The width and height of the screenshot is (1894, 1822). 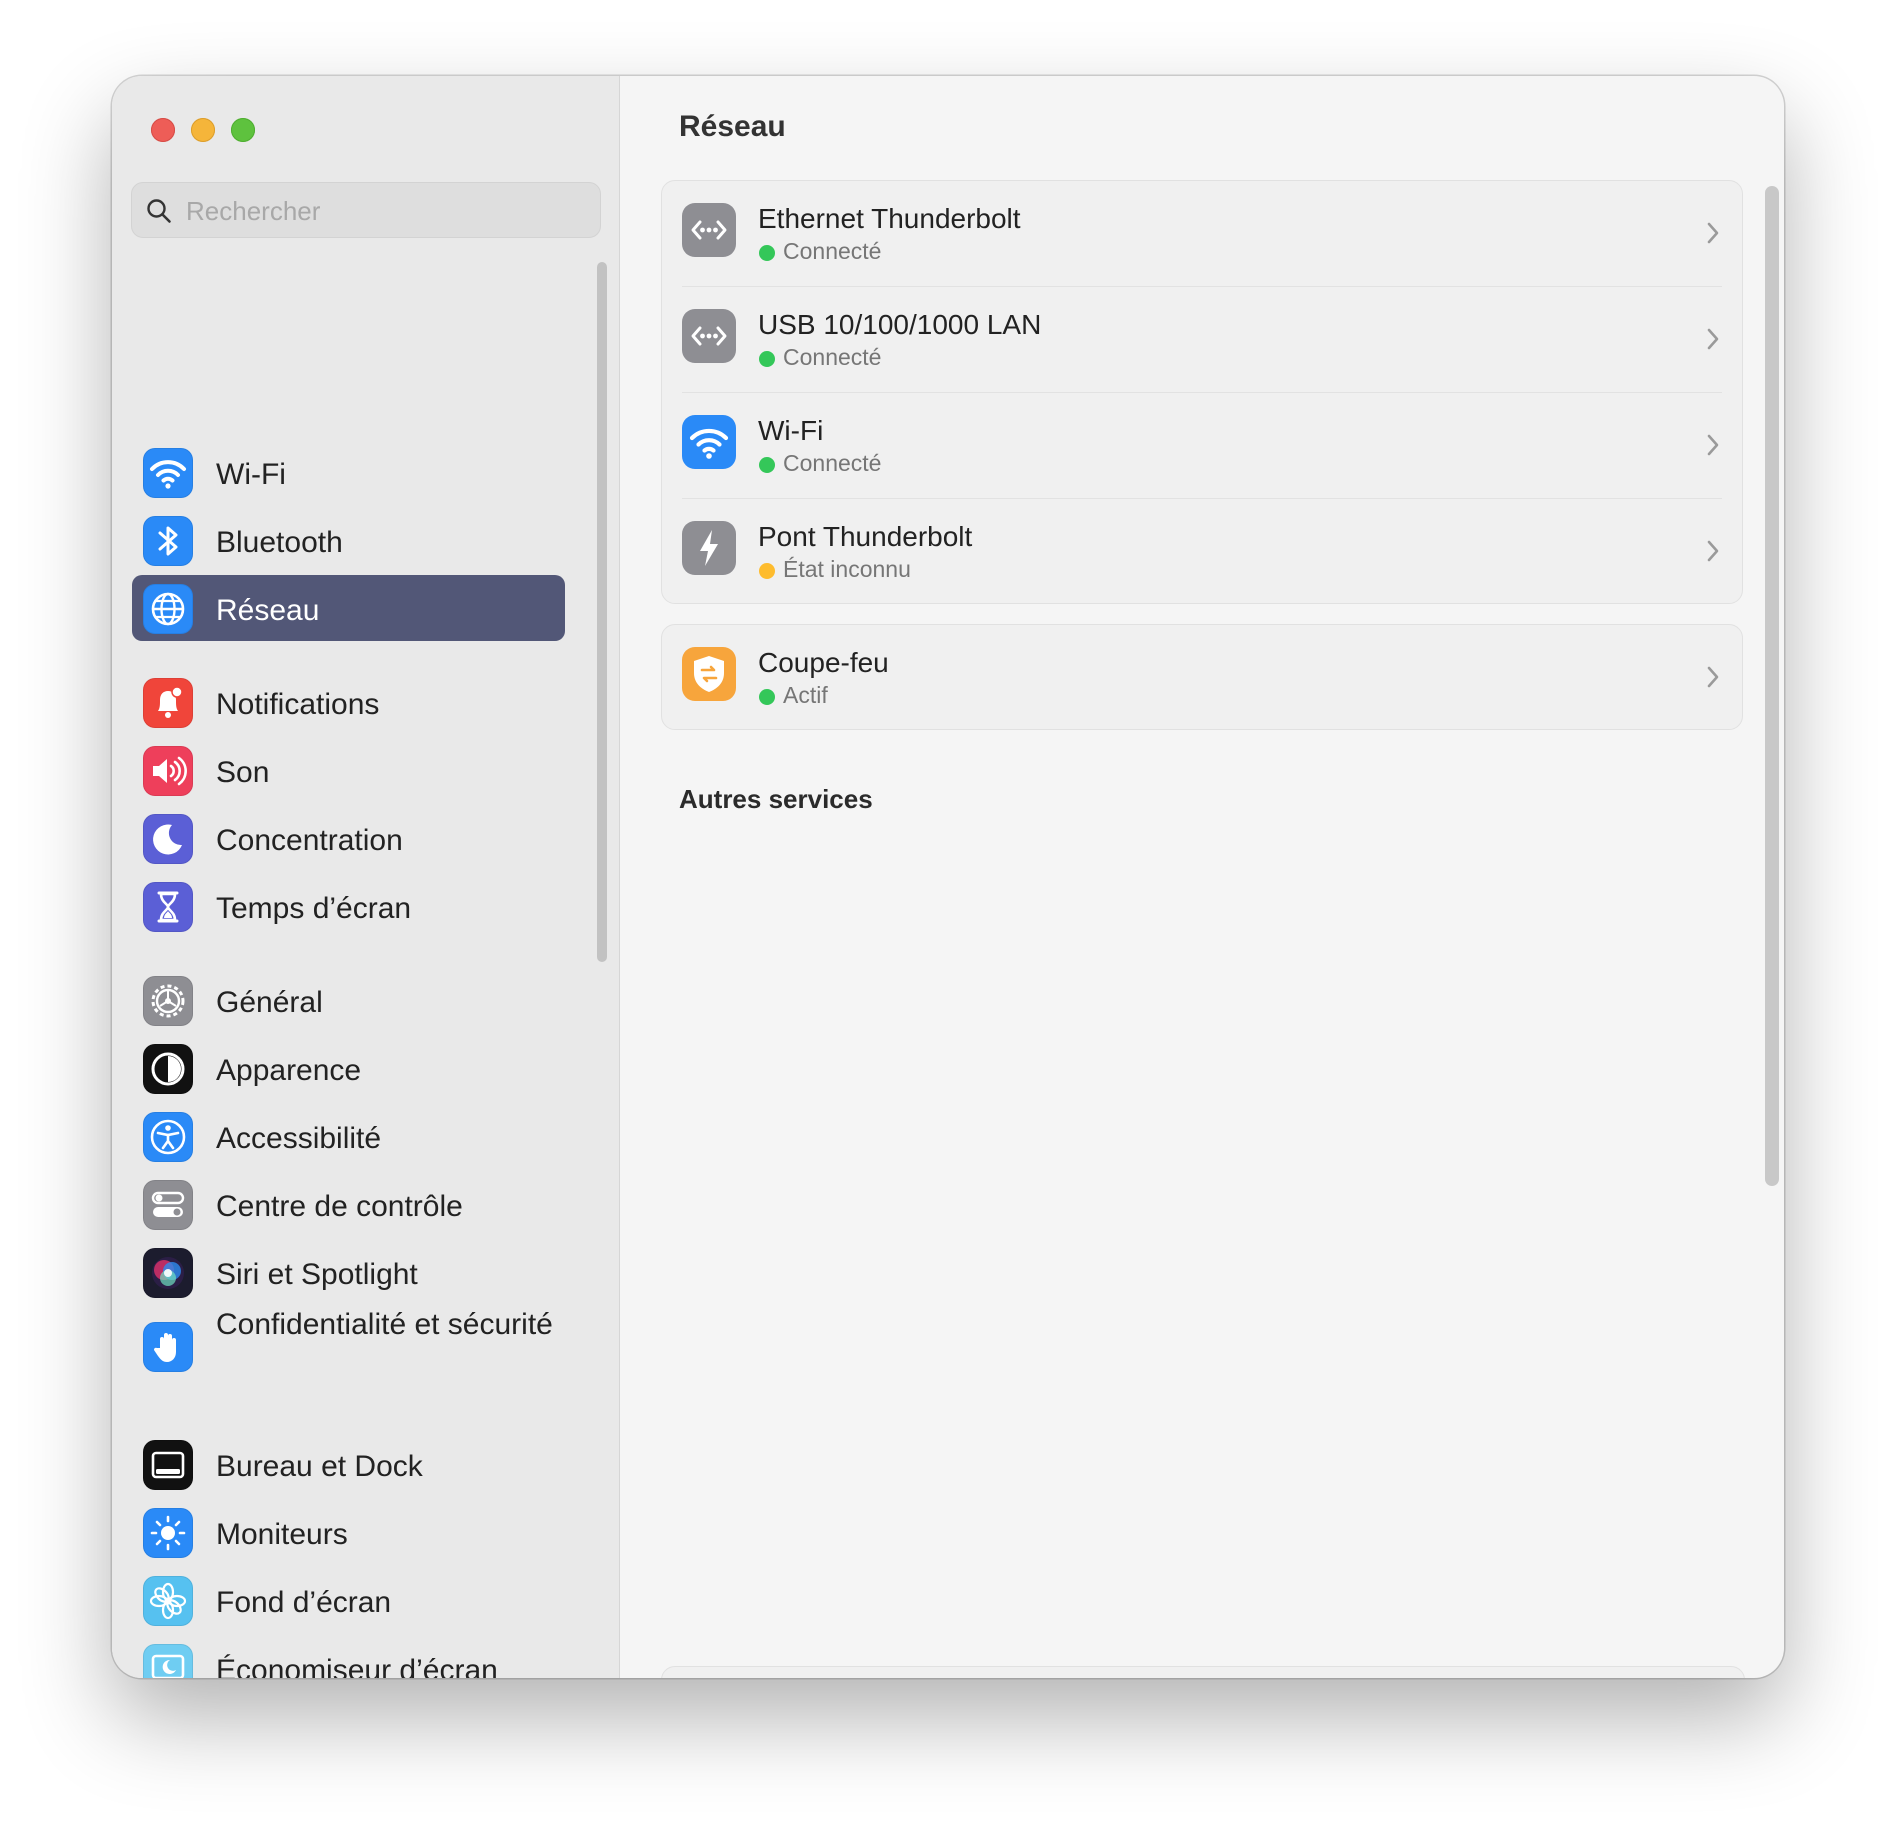 I want to click on sidebar-item-label: Apparence, so click(x=289, y=1070).